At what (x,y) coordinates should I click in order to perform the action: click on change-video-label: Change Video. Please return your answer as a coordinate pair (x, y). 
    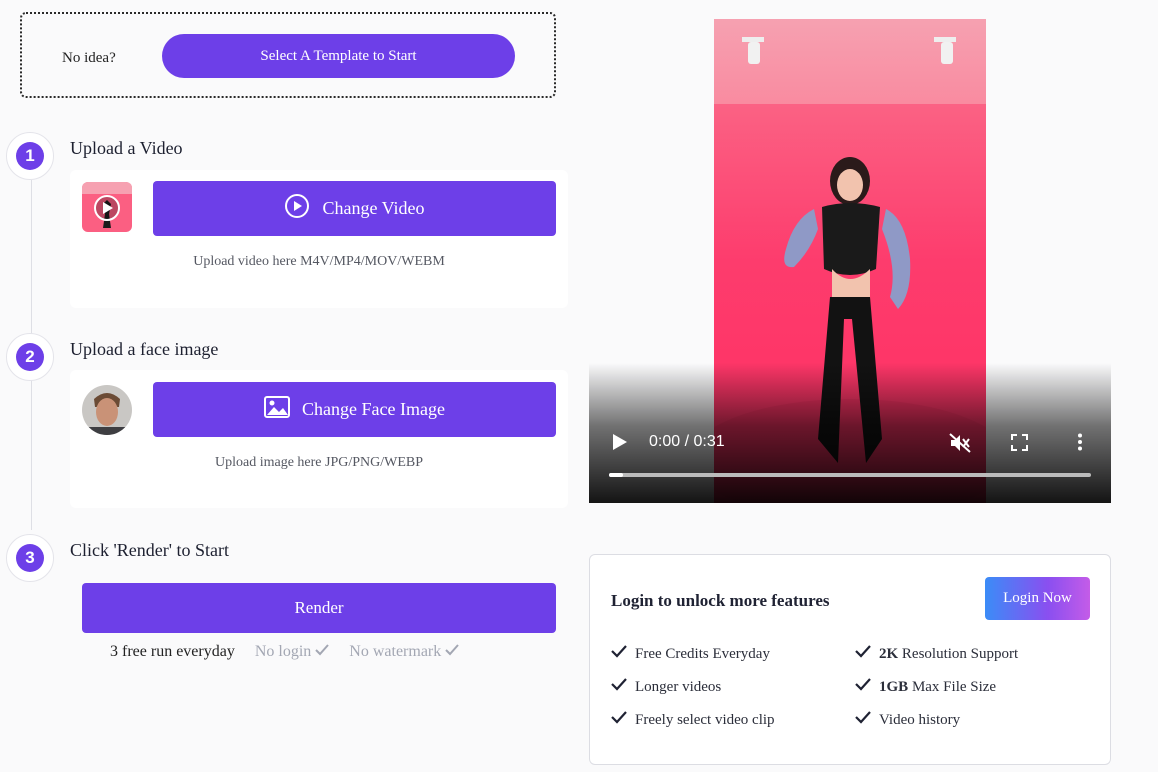
    Looking at the image, I should click on (373, 208).